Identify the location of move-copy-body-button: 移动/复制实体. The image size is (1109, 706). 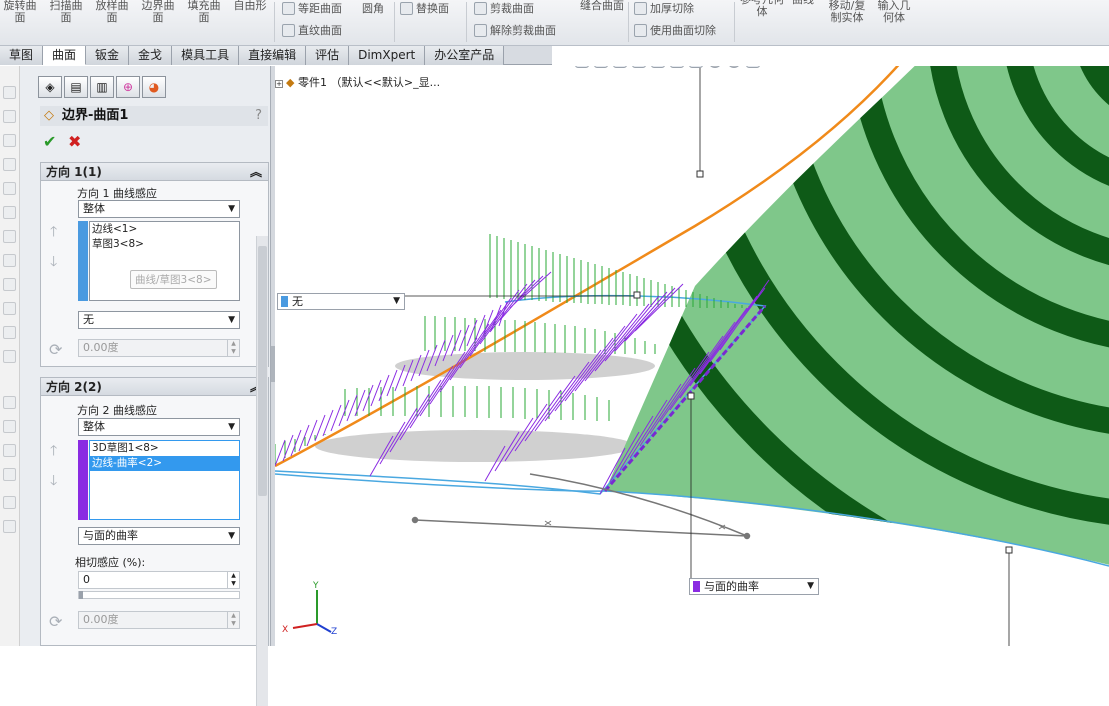
(847, 12).